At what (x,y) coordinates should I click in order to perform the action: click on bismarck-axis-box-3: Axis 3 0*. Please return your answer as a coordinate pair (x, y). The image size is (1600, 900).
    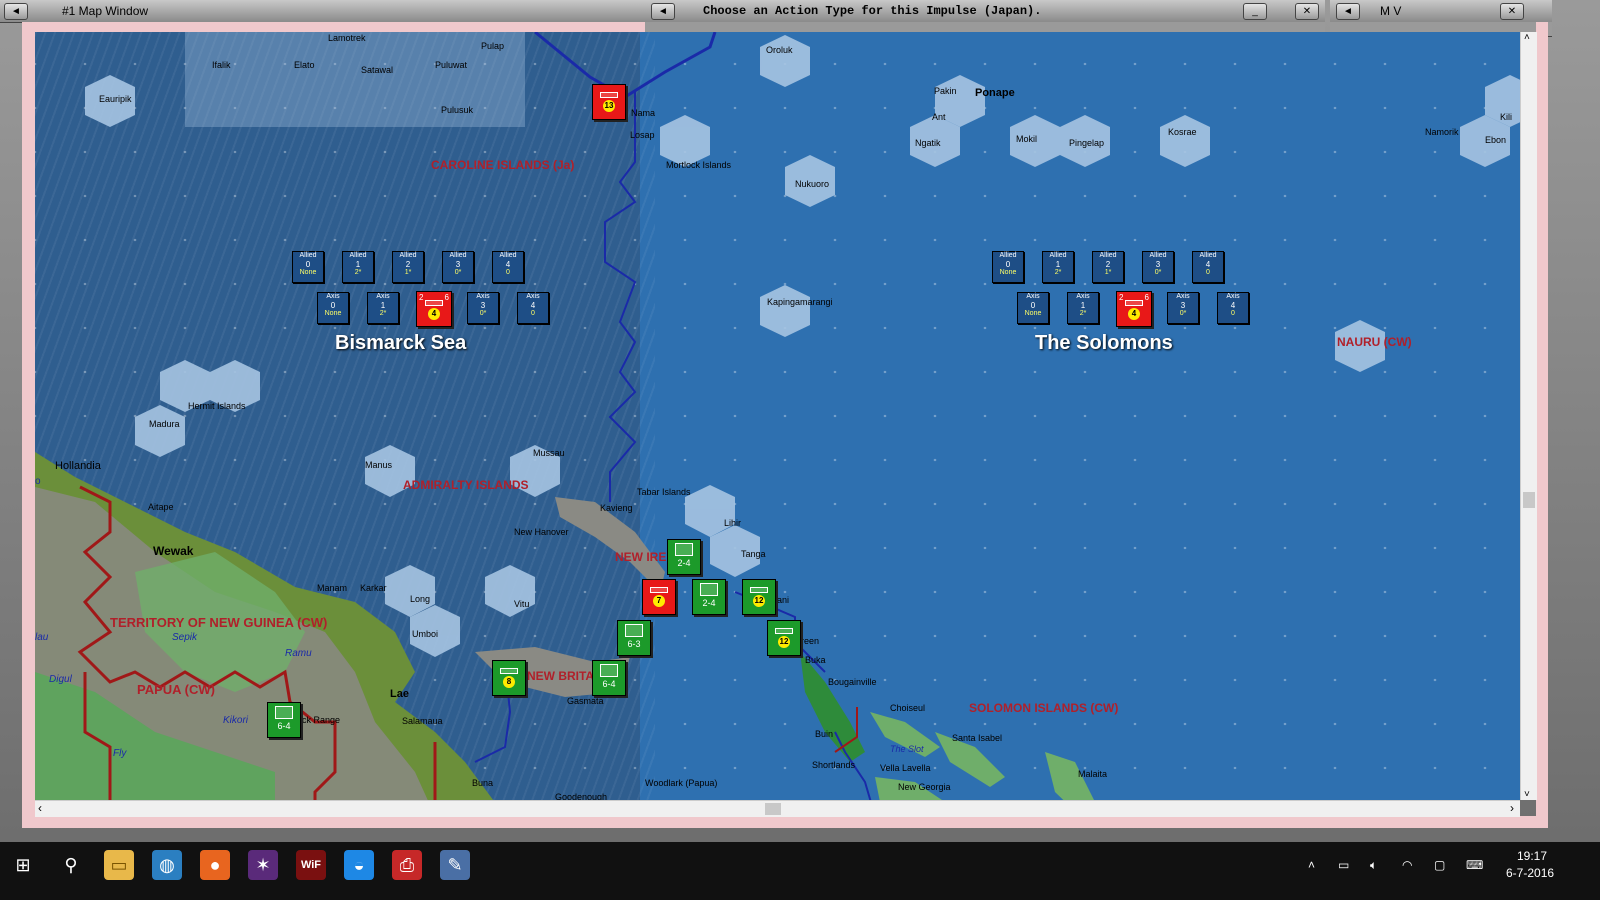
    Looking at the image, I should click on (483, 308).